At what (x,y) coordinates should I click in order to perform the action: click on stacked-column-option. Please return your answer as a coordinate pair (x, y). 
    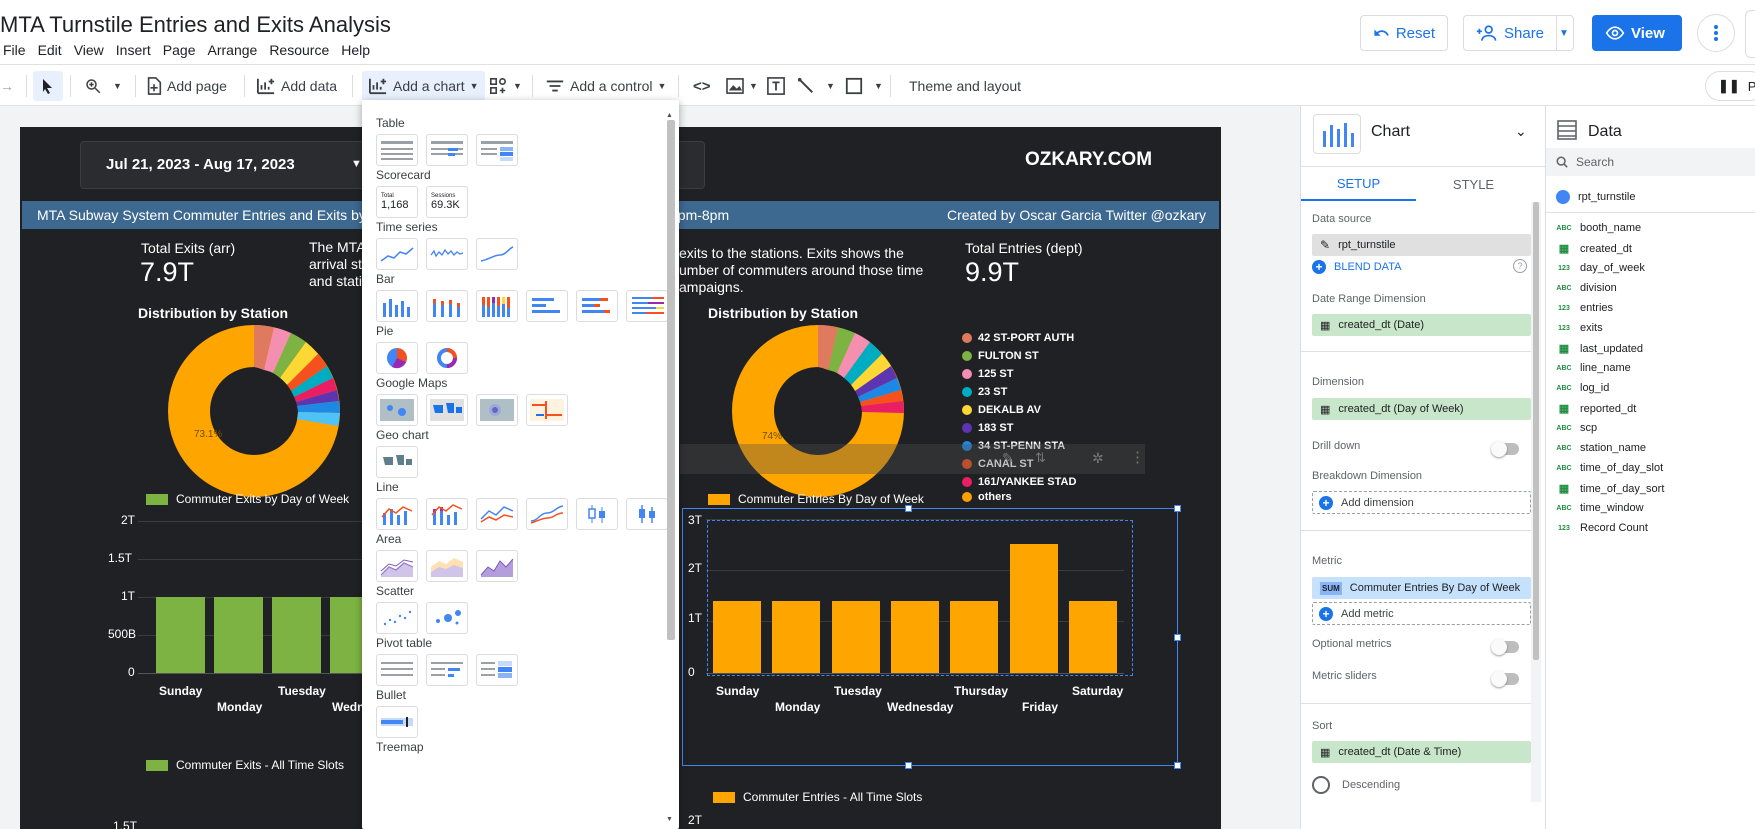
    Looking at the image, I should click on (447, 306).